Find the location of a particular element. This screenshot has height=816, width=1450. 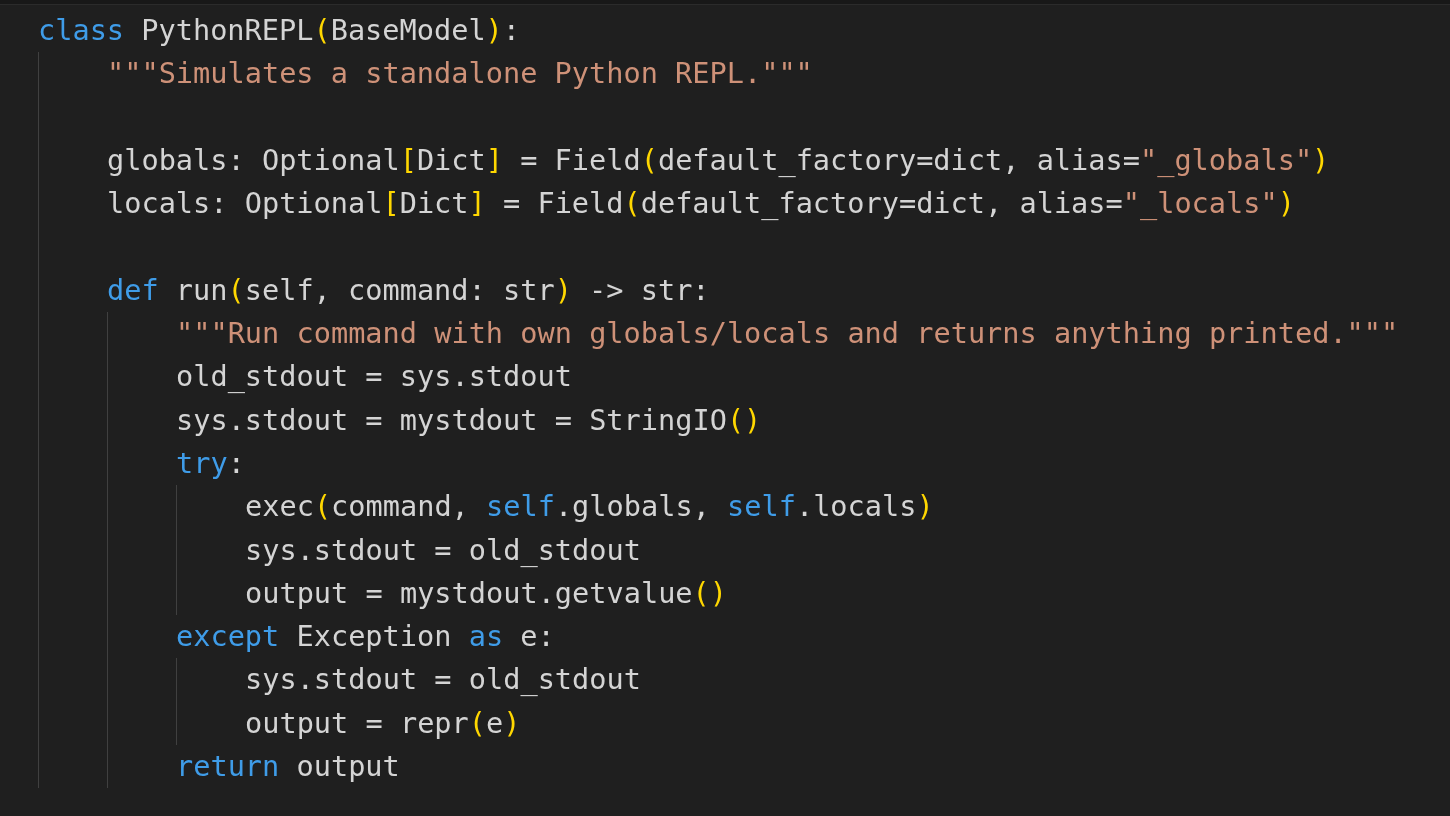

code-line: sys.stdout = mystdout = StringIO() is located at coordinates (469, 420).